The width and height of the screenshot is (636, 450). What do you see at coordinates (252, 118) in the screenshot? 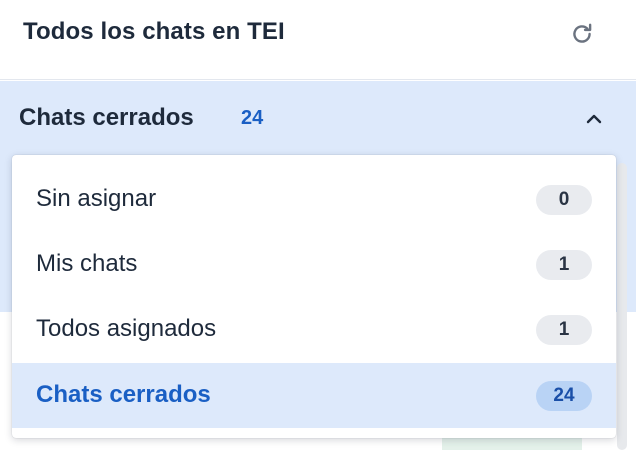
I see `filter-count: 24` at bounding box center [252, 118].